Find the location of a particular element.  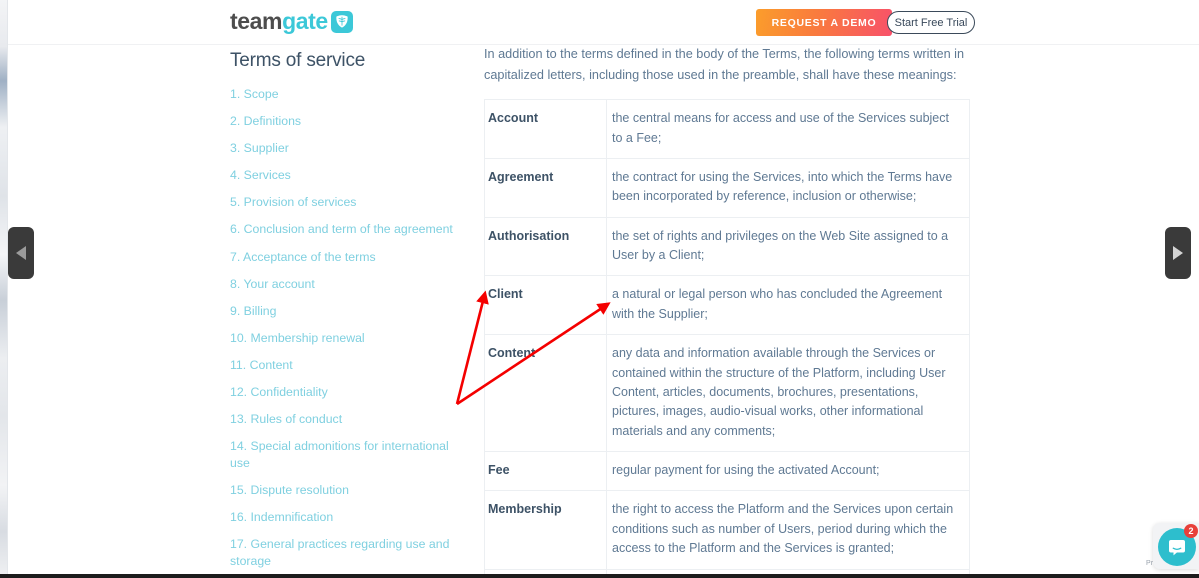

sidebar-item-billing: 9. Billing is located at coordinates (349, 311).